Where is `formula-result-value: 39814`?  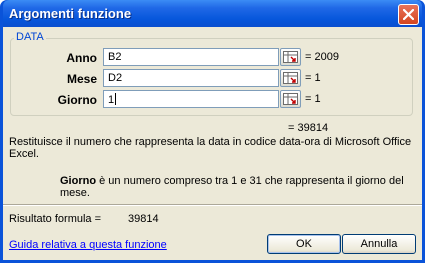 formula-result-value: 39814 is located at coordinates (143, 219).